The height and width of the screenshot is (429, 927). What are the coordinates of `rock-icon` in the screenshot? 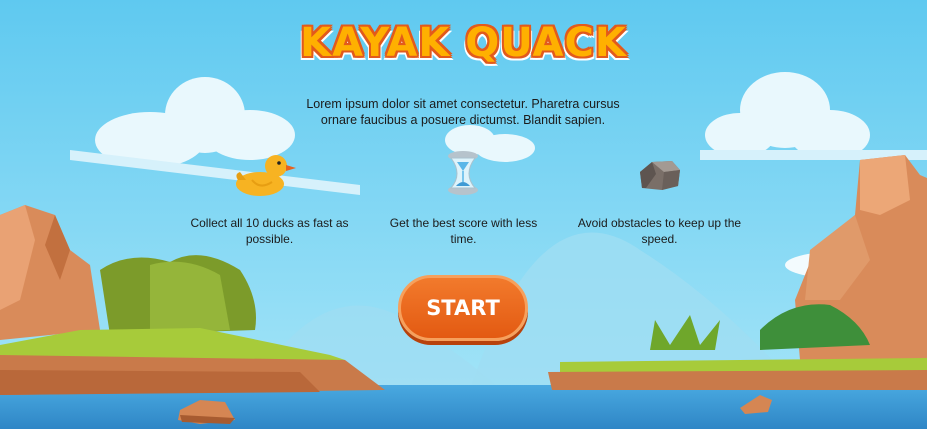 It's located at (660, 175).